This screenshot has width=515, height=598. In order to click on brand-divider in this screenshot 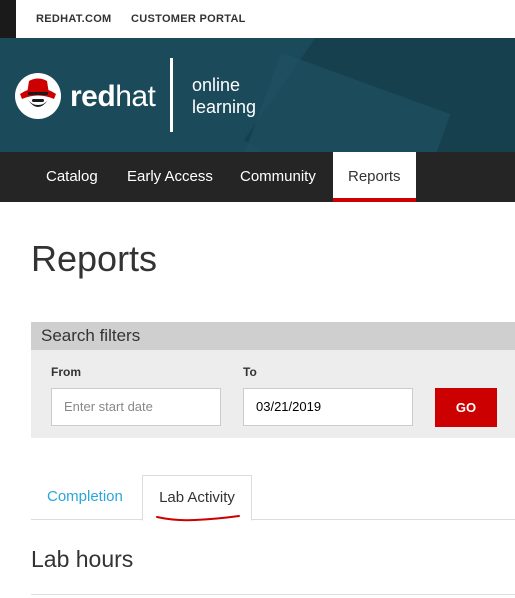, I will do `click(171, 95)`.